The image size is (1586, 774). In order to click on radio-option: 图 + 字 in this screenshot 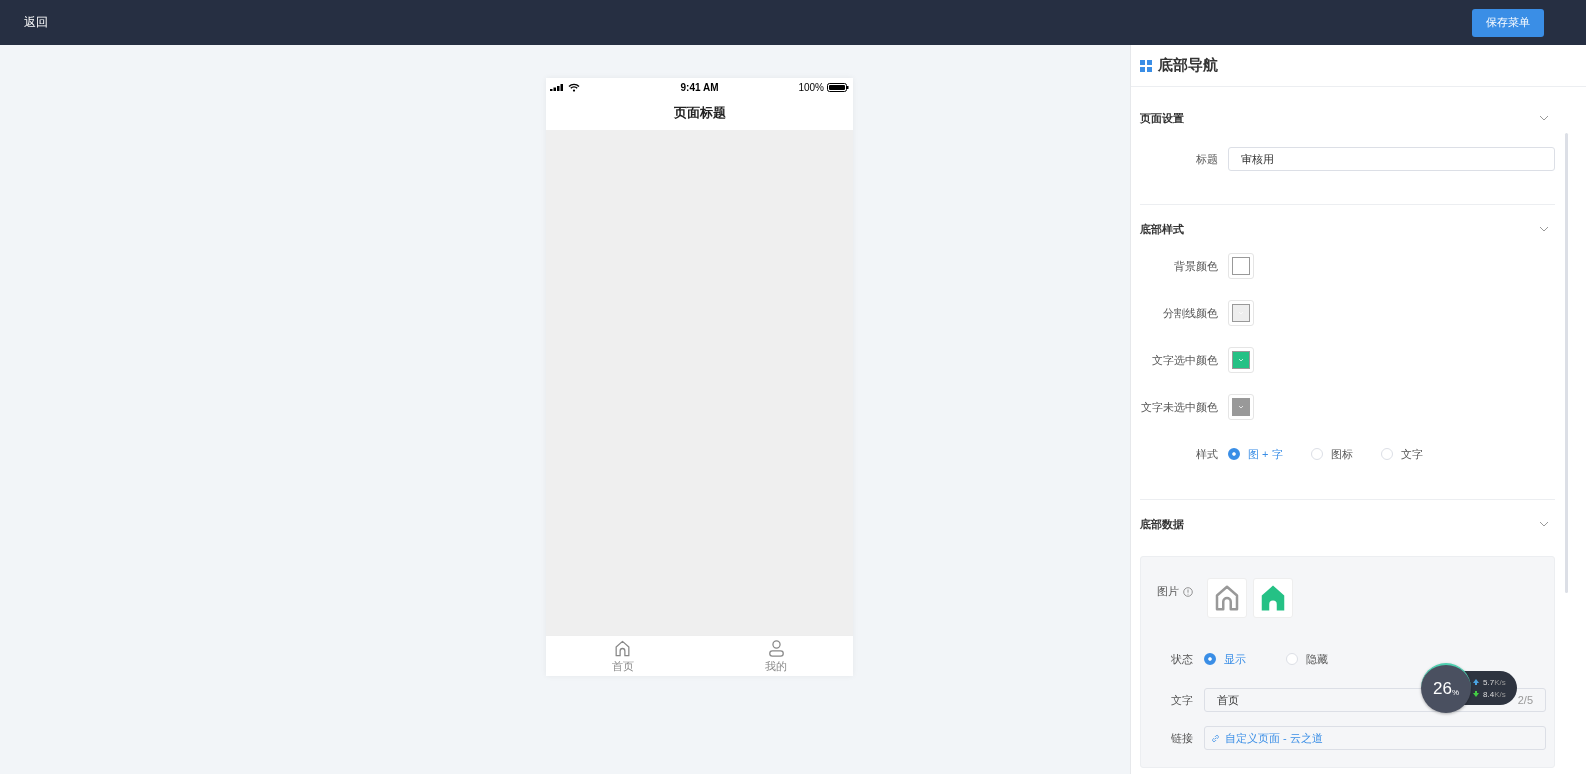, I will do `click(1255, 454)`.